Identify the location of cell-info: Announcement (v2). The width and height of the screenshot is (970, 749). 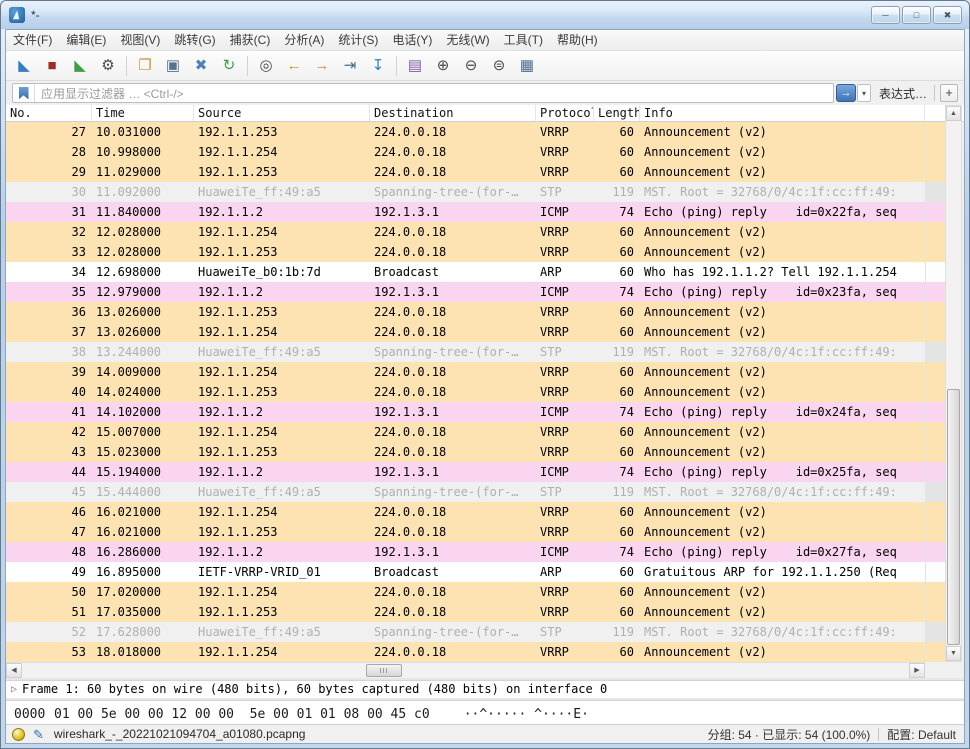
(705, 592).